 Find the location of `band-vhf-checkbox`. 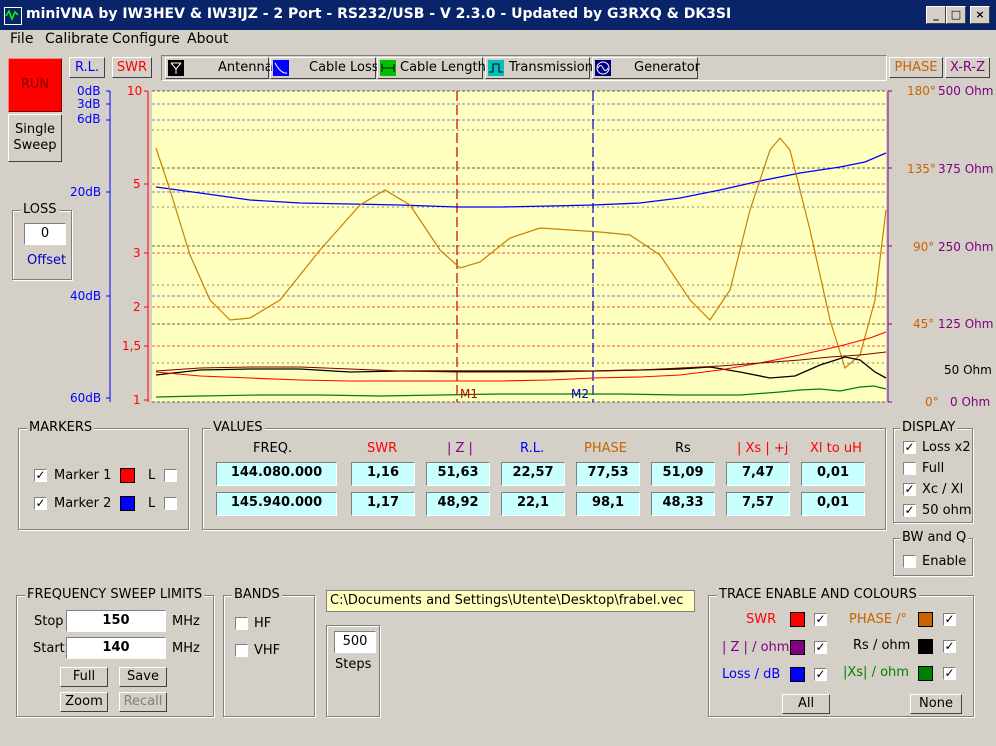

band-vhf-checkbox is located at coordinates (241, 650).